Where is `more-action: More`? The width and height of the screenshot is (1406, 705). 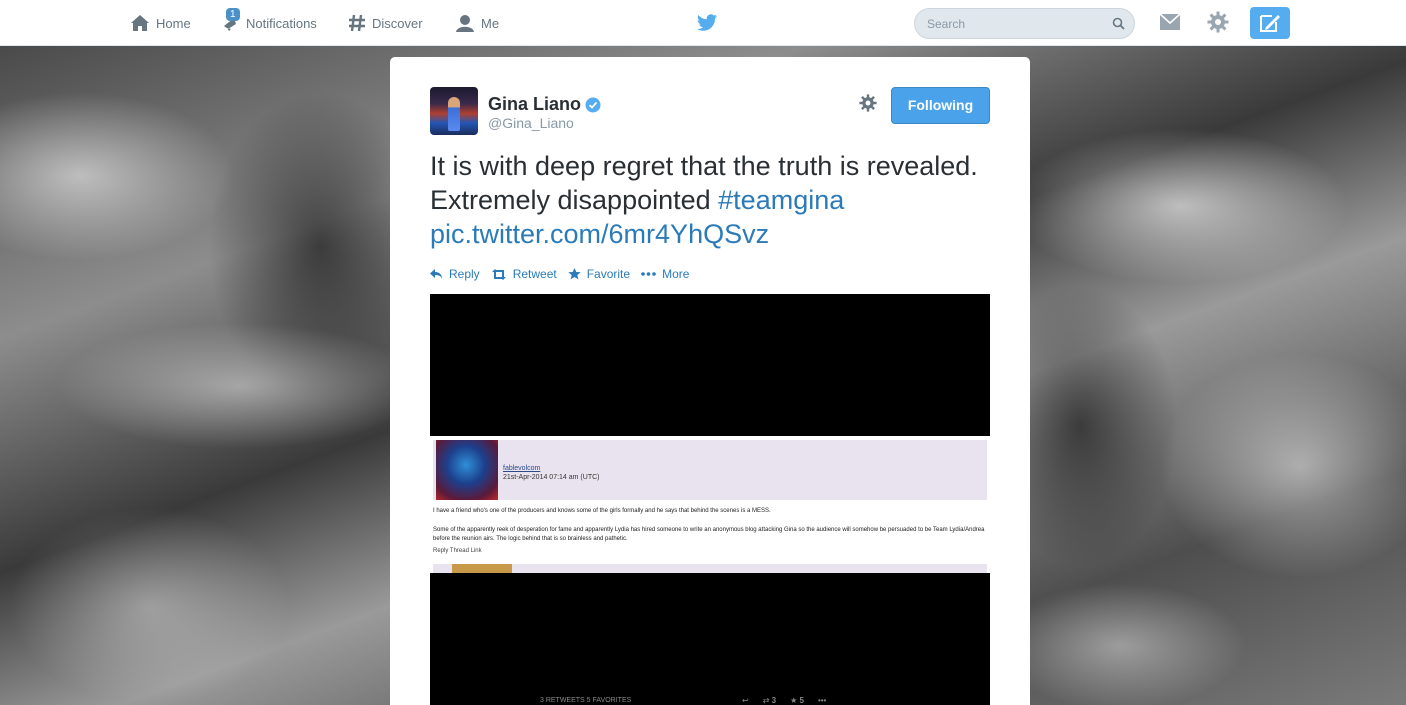
more-action: More is located at coordinates (665, 274).